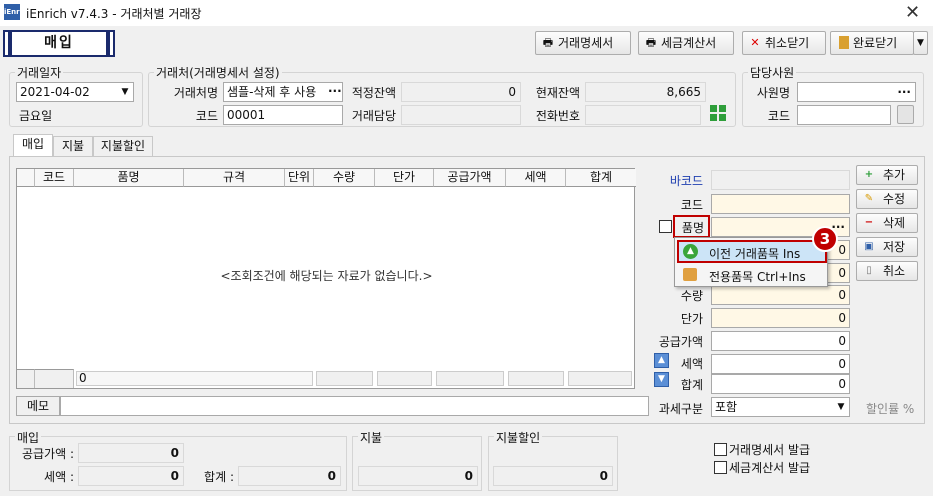 The image size is (933, 496). Describe the element at coordinates (720, 449) in the screenshot. I see `issue-statement-checkbox` at that location.